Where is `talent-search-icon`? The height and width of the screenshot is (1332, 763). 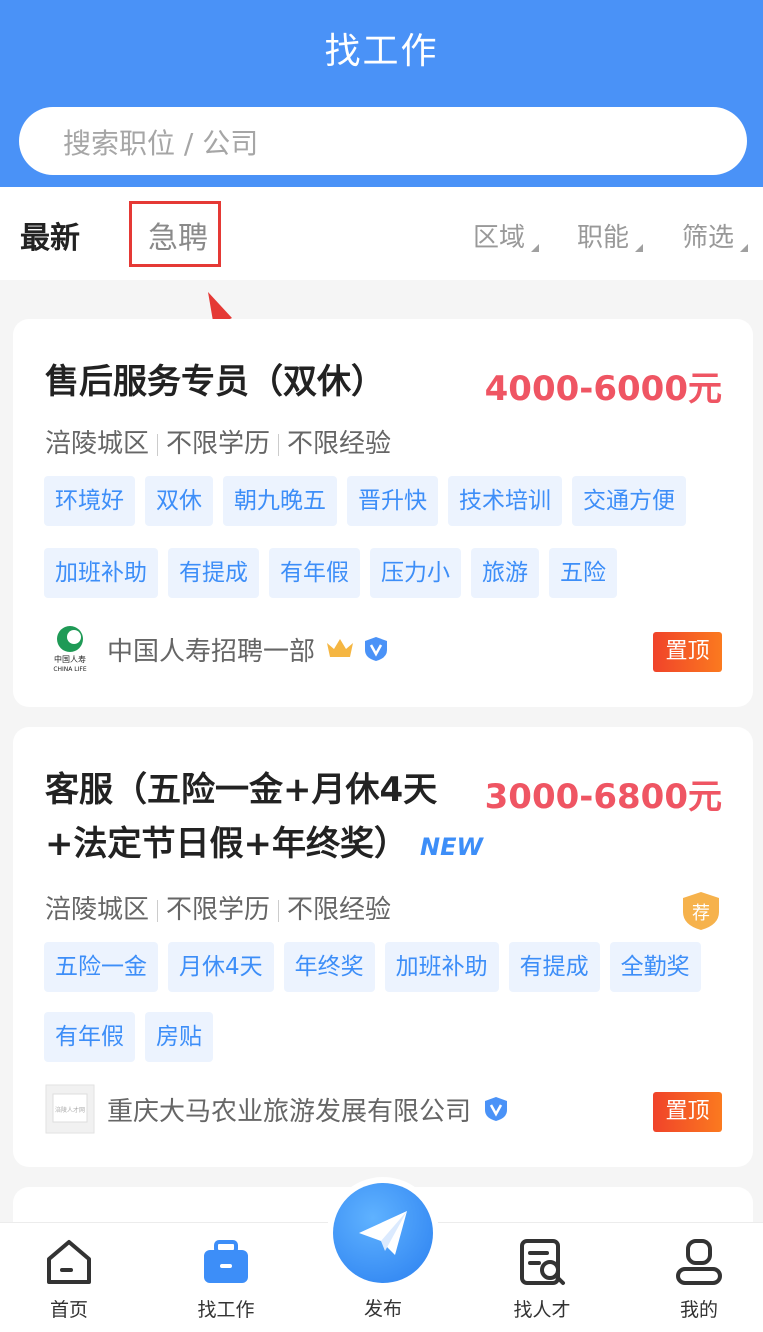 talent-search-icon is located at coordinates (542, 1262).